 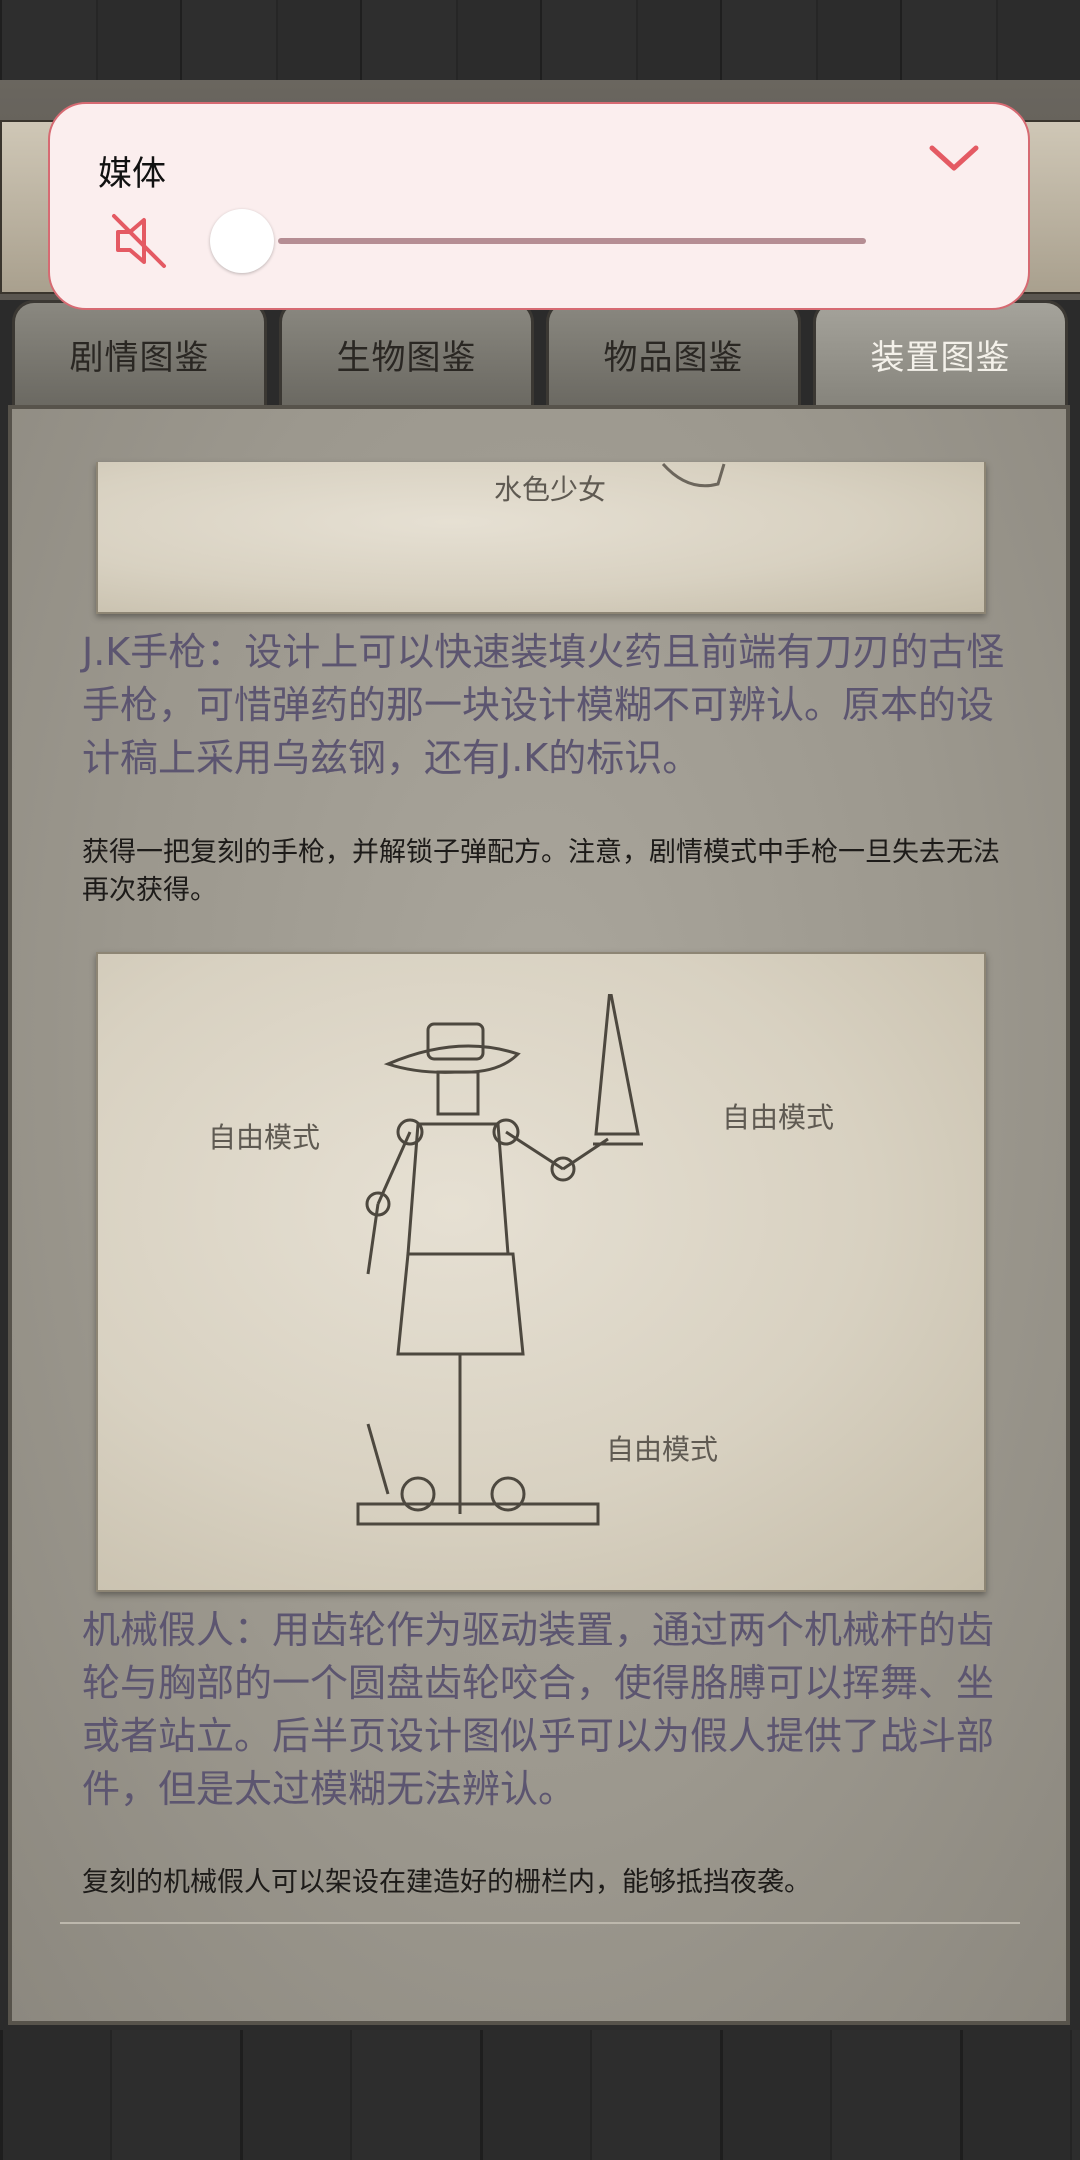 I want to click on tab-label: 生物图鉴, so click(x=406, y=357).